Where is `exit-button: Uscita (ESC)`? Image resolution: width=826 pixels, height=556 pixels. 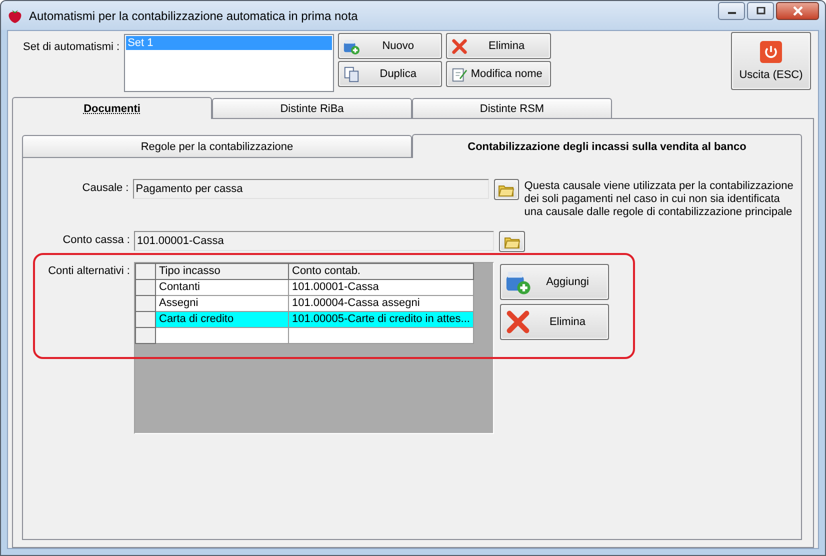
exit-button: Uscita (ESC) is located at coordinates (771, 61).